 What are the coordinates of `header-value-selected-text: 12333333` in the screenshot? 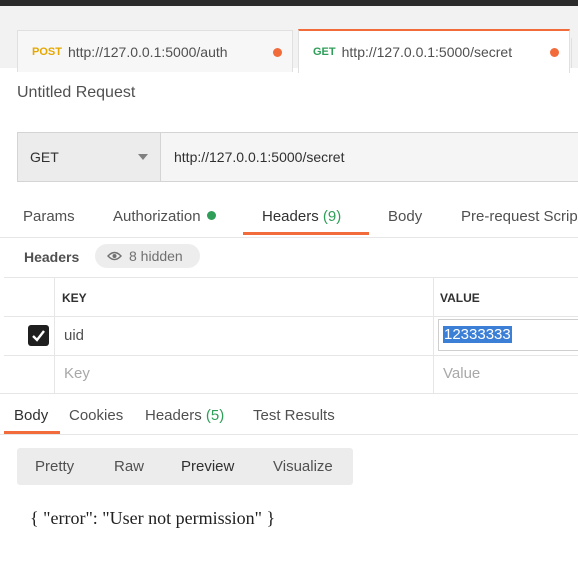 It's located at (477, 334).